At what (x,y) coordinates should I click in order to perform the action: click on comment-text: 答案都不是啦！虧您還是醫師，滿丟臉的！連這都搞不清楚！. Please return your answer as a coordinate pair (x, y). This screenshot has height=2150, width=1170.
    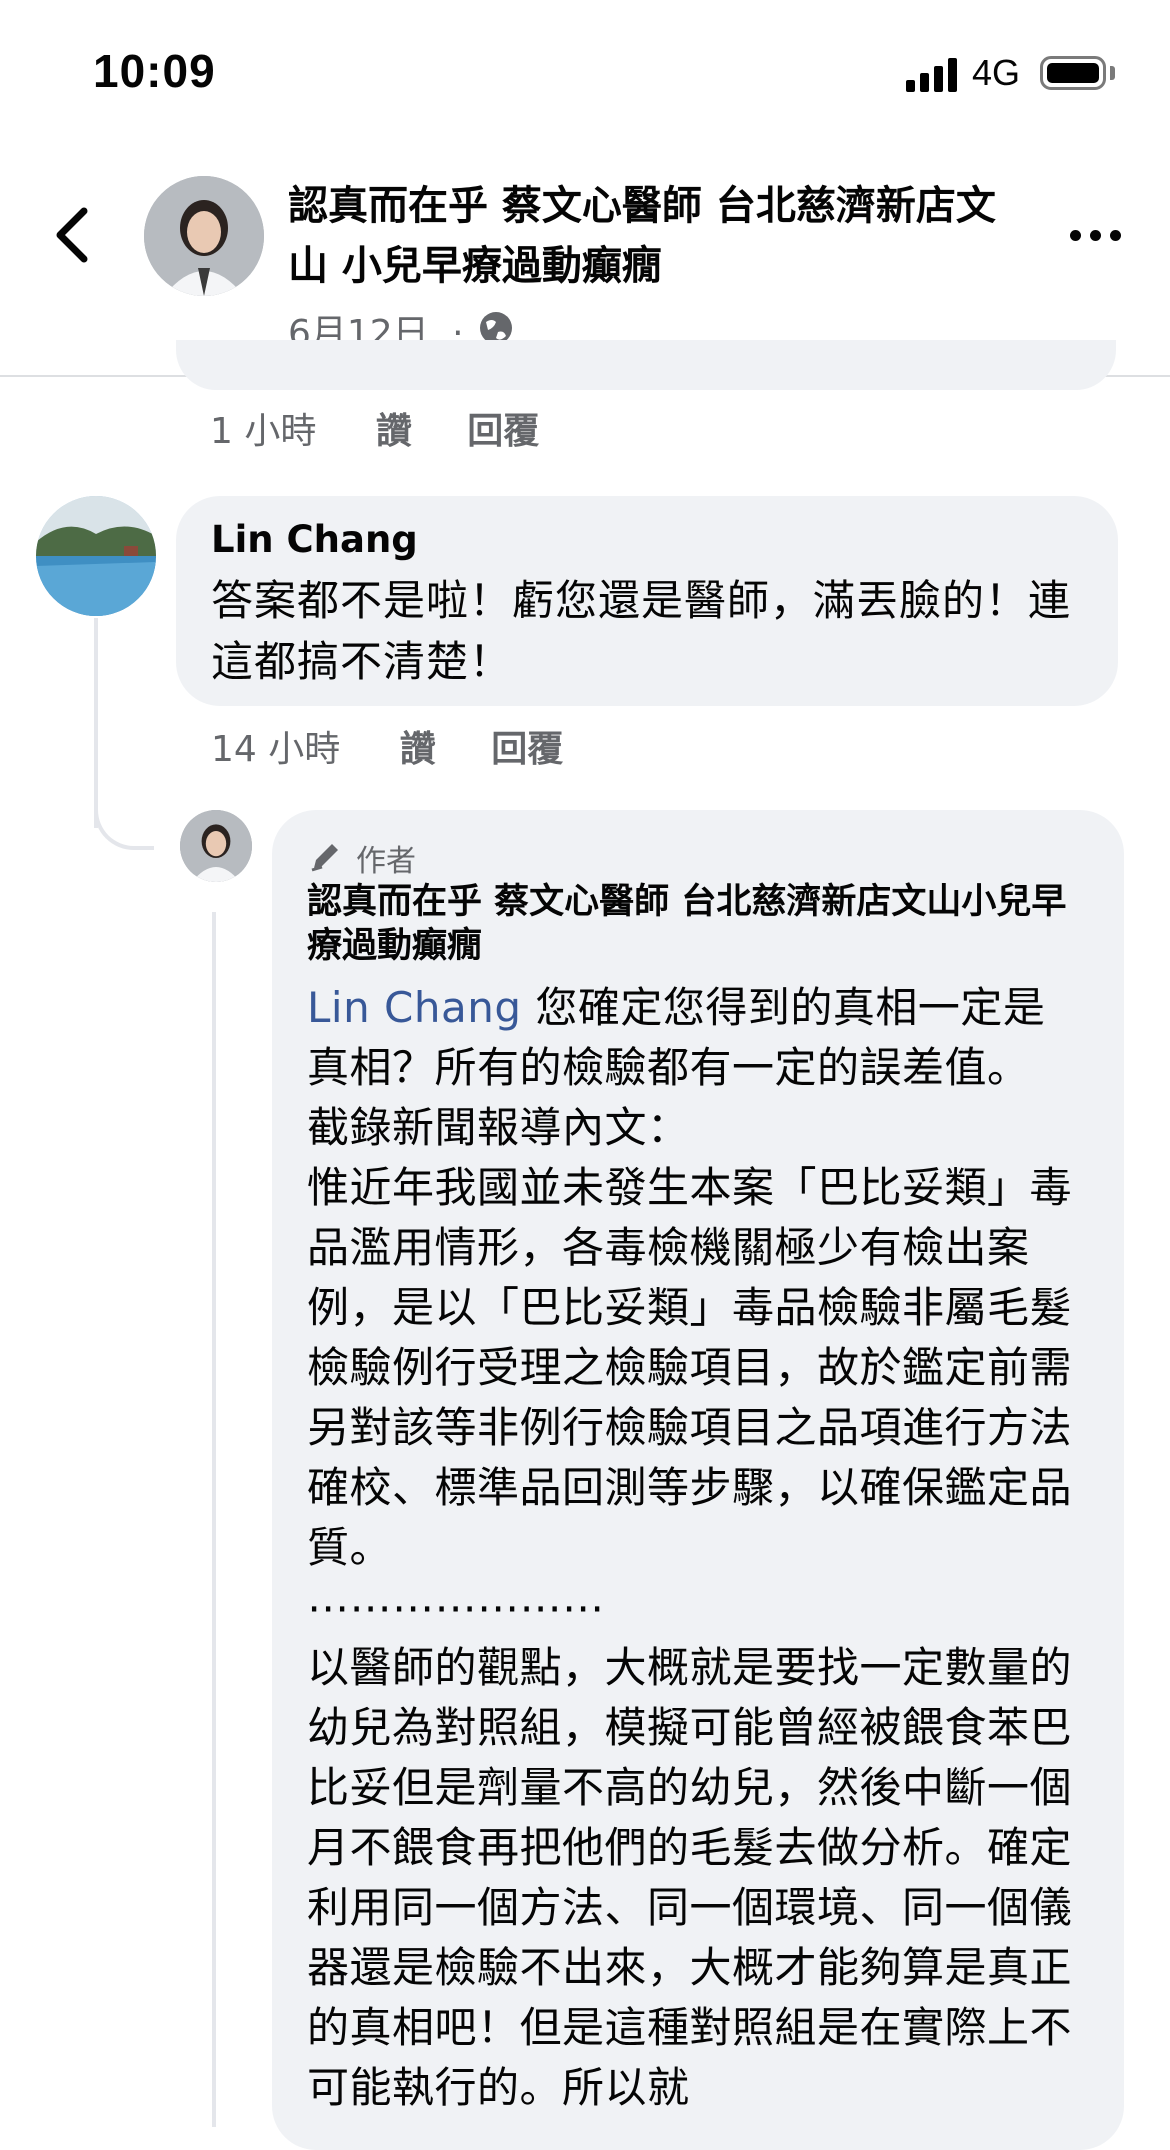
    Looking at the image, I should click on (641, 631).